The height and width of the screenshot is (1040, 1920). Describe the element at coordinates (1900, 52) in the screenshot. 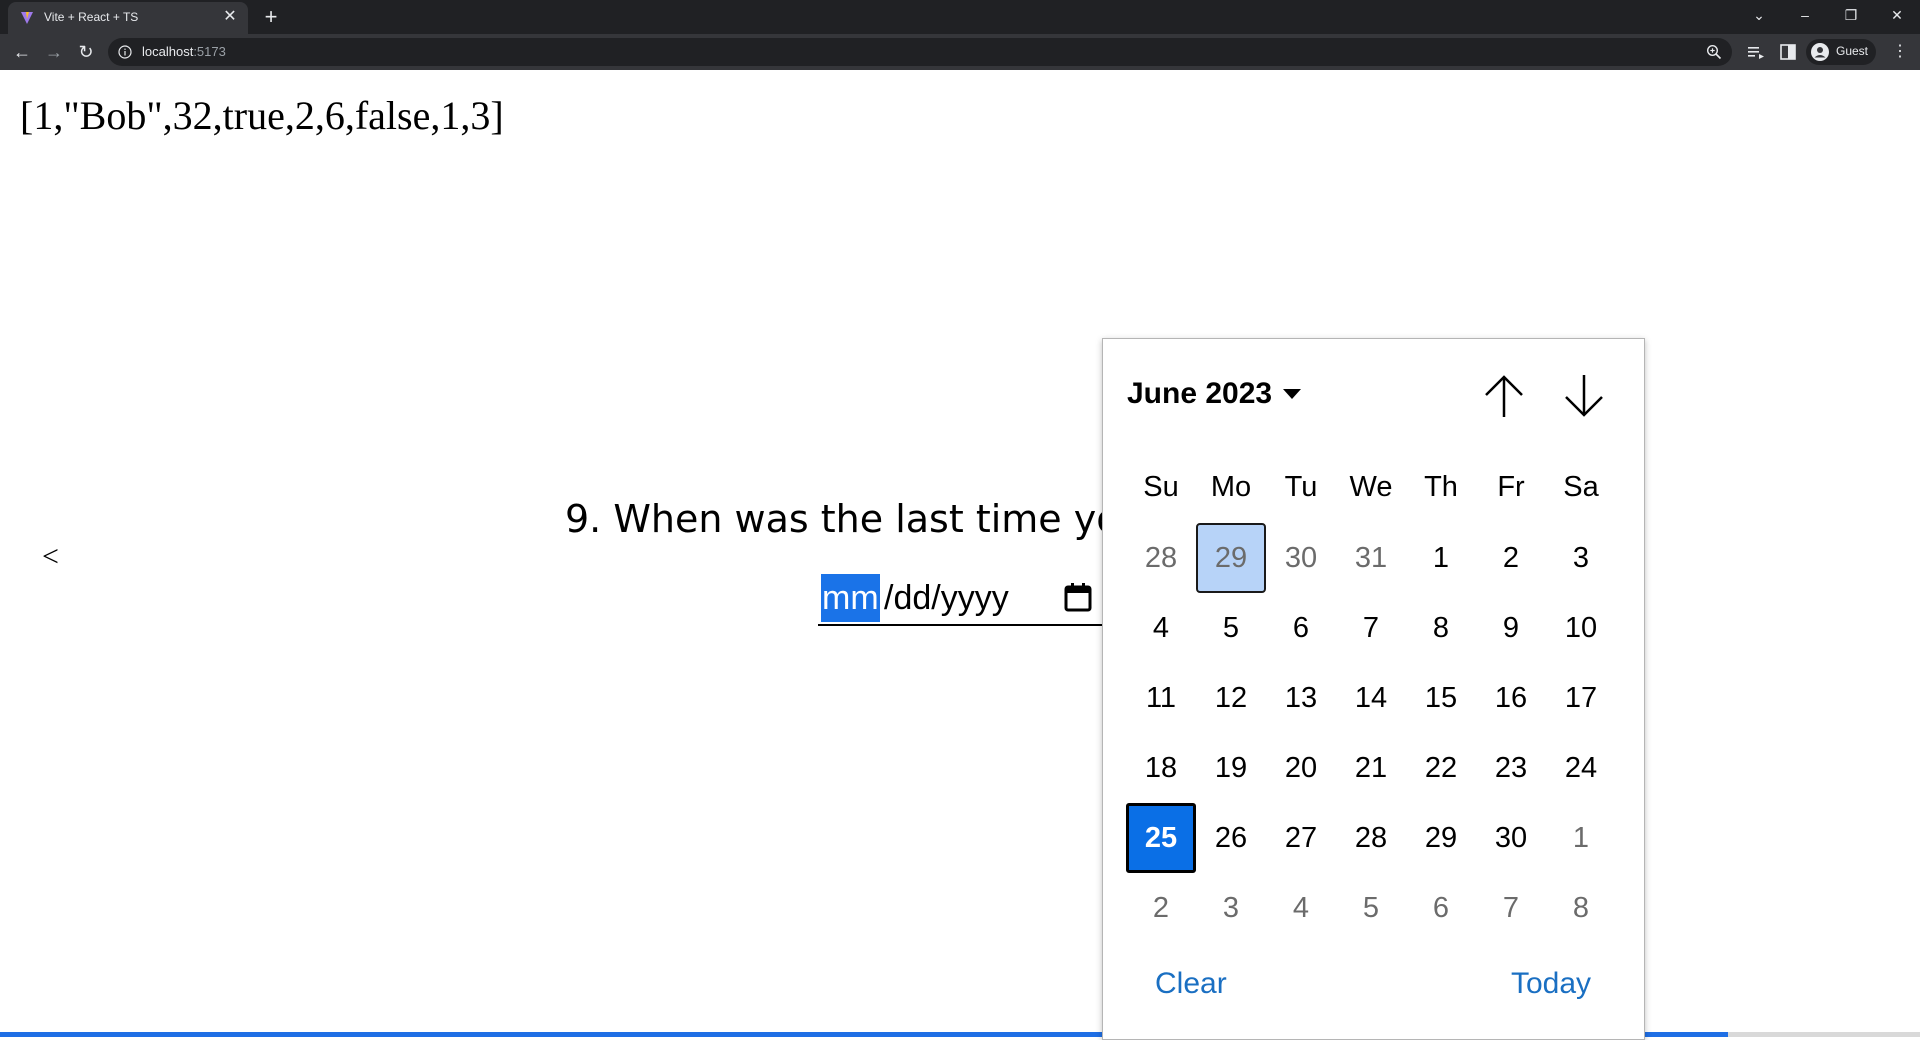

I see `browser-menu-icon: ⋮` at that location.